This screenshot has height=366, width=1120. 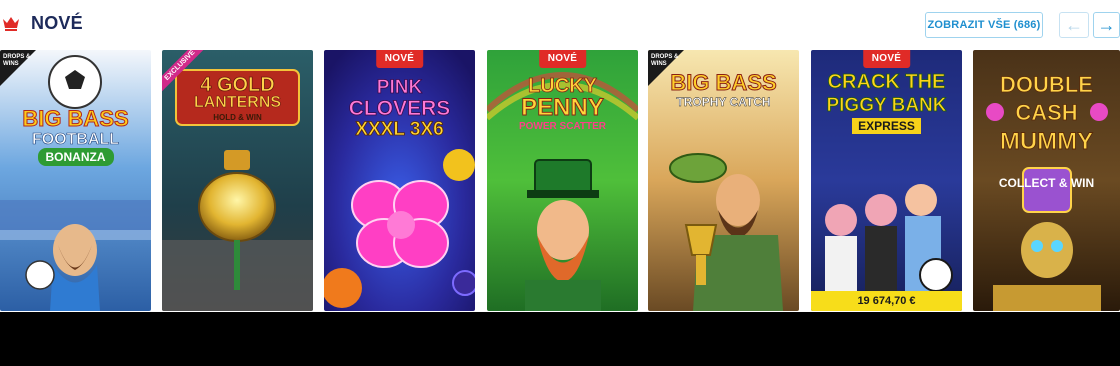 What do you see at coordinates (1047, 84) in the screenshot?
I see `game-title-line1: DOUBLE` at bounding box center [1047, 84].